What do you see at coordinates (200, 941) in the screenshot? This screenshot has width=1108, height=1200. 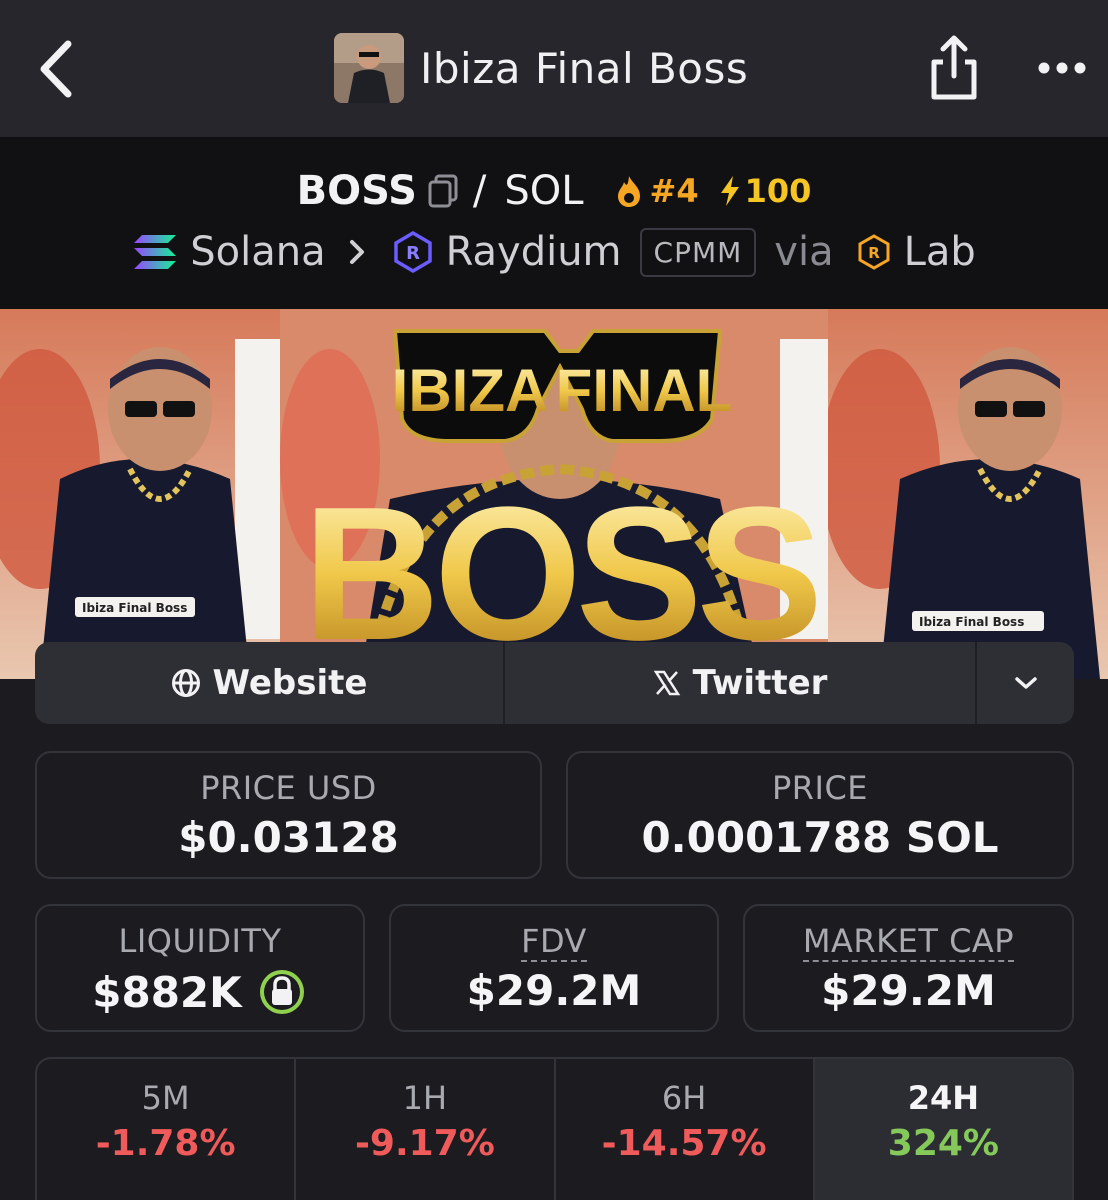 I see `liquidity-label: LIQUIDITY` at bounding box center [200, 941].